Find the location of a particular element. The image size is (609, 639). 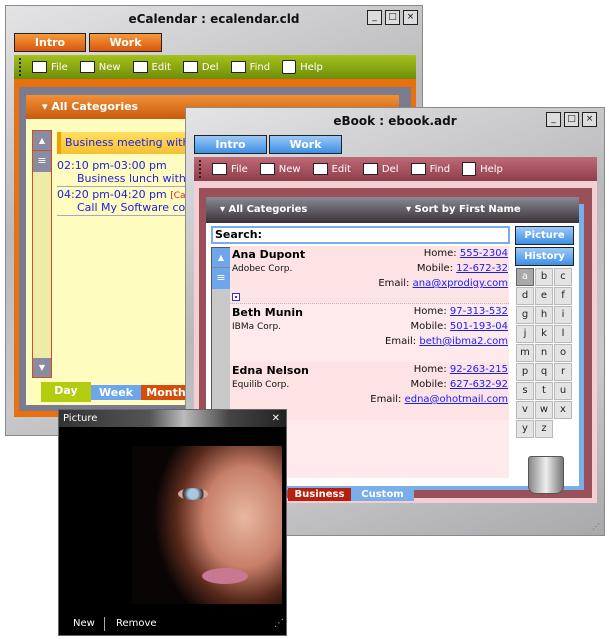

email-link: ana@xprodigy.com is located at coordinates (460, 283).